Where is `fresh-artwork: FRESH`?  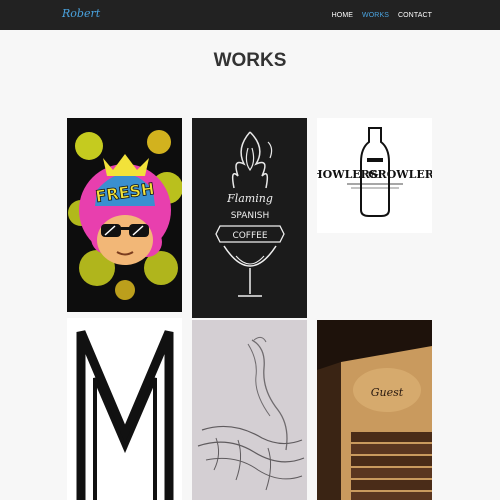 fresh-artwork: FRESH is located at coordinates (124, 215).